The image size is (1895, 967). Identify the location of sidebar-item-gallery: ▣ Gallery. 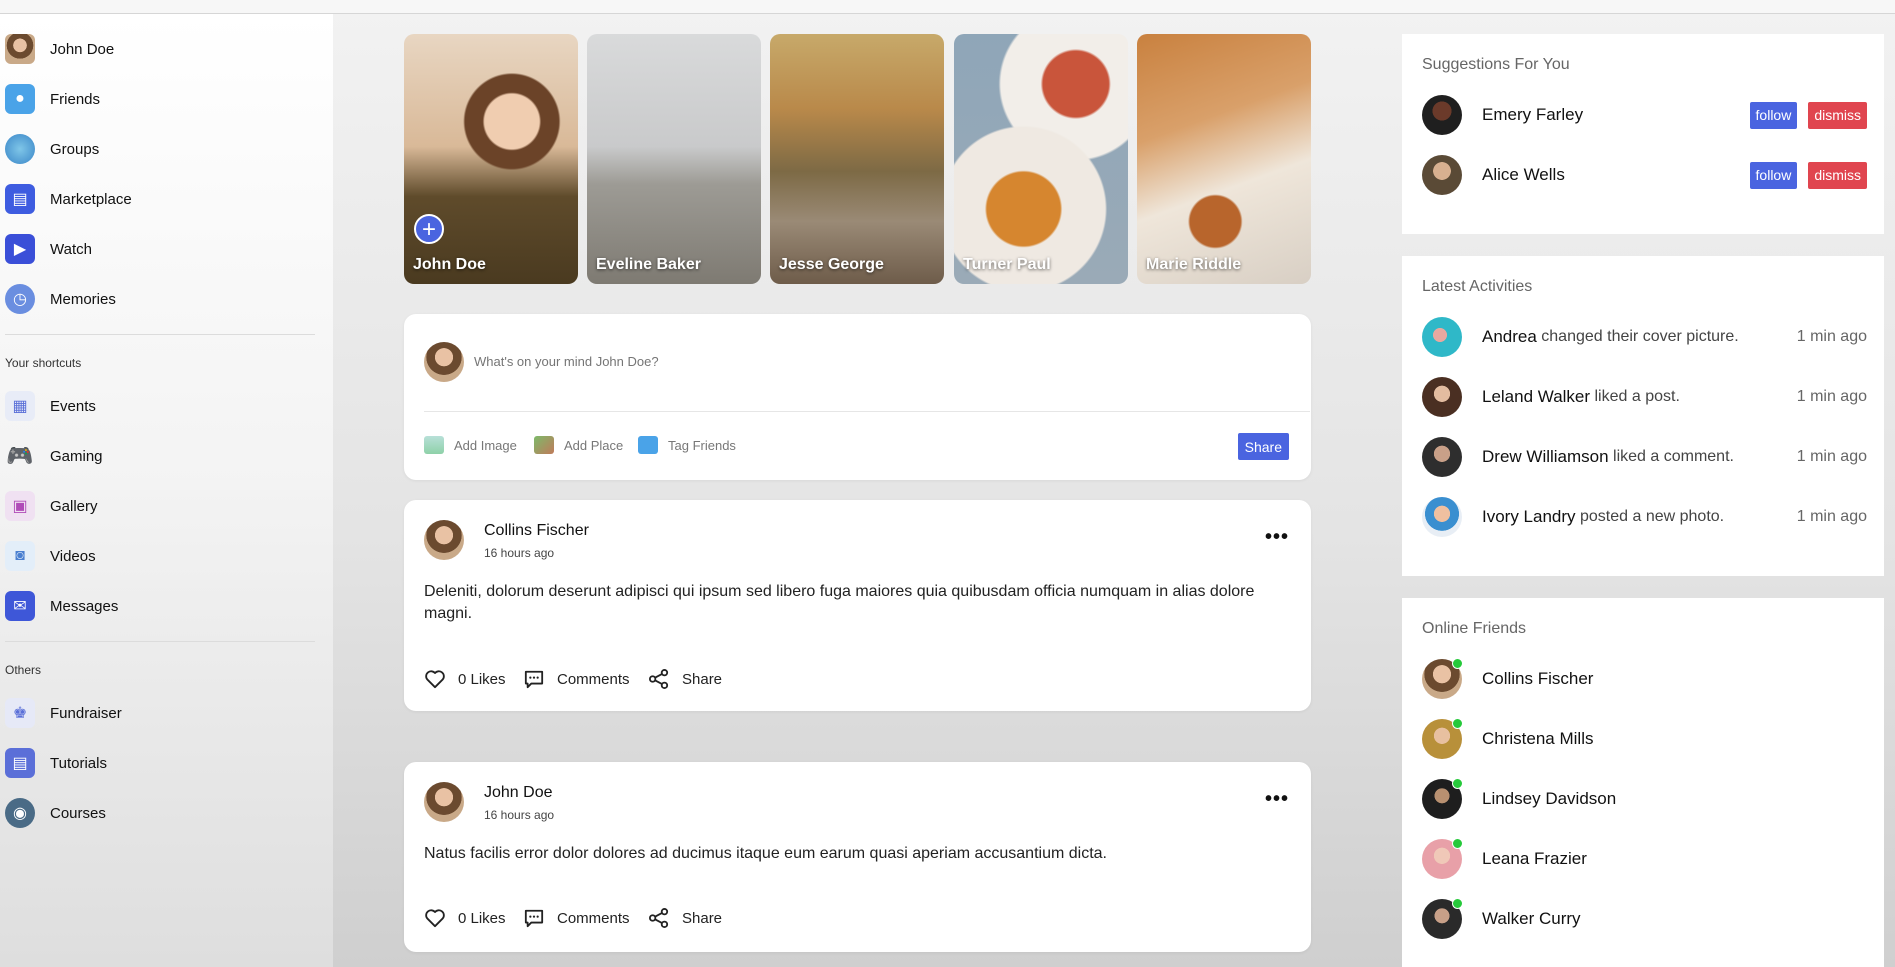
(51, 506).